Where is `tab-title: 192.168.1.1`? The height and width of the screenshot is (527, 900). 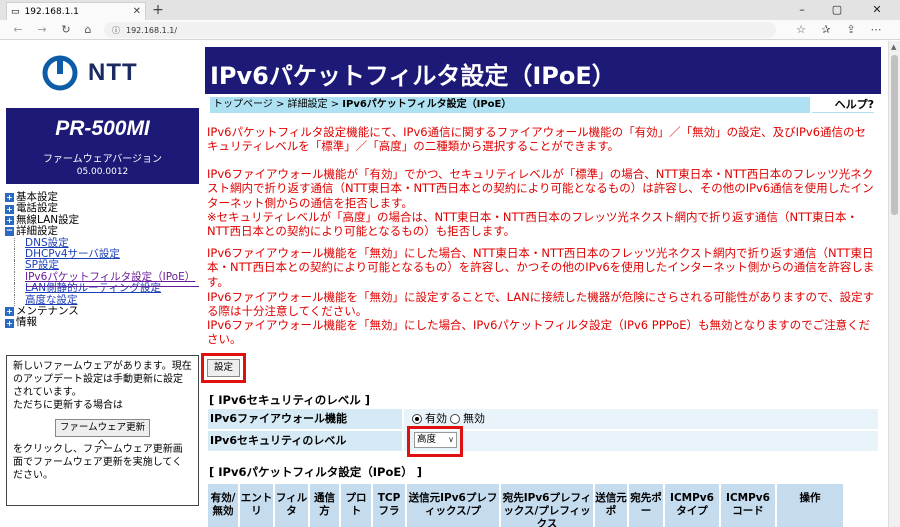 tab-title: 192.168.1.1 is located at coordinates (51, 11).